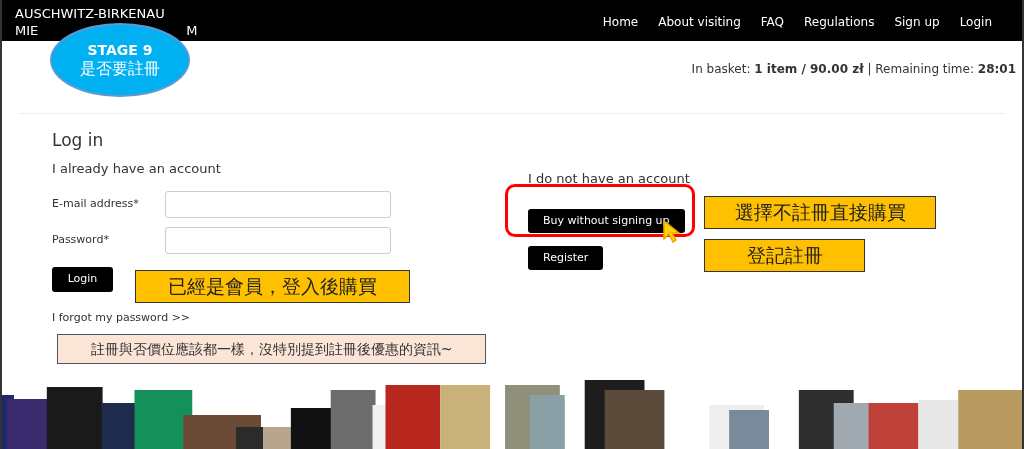 The width and height of the screenshot is (1024, 449). Describe the element at coordinates (106, 13) in the screenshot. I see `site-logo-text: AUSCHWITZ-BIRKENAU` at that location.